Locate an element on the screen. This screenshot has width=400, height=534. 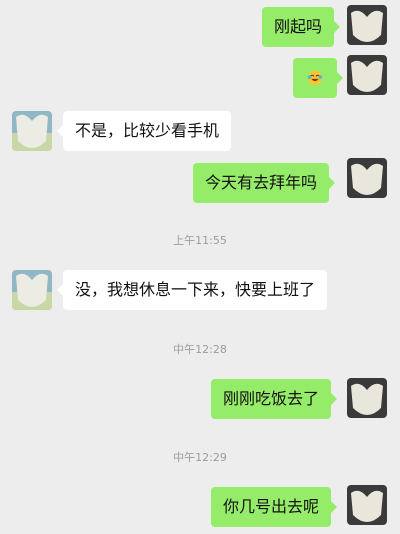
message-text: 没，我想休息一下来，快要上班了 is located at coordinates (195, 289).